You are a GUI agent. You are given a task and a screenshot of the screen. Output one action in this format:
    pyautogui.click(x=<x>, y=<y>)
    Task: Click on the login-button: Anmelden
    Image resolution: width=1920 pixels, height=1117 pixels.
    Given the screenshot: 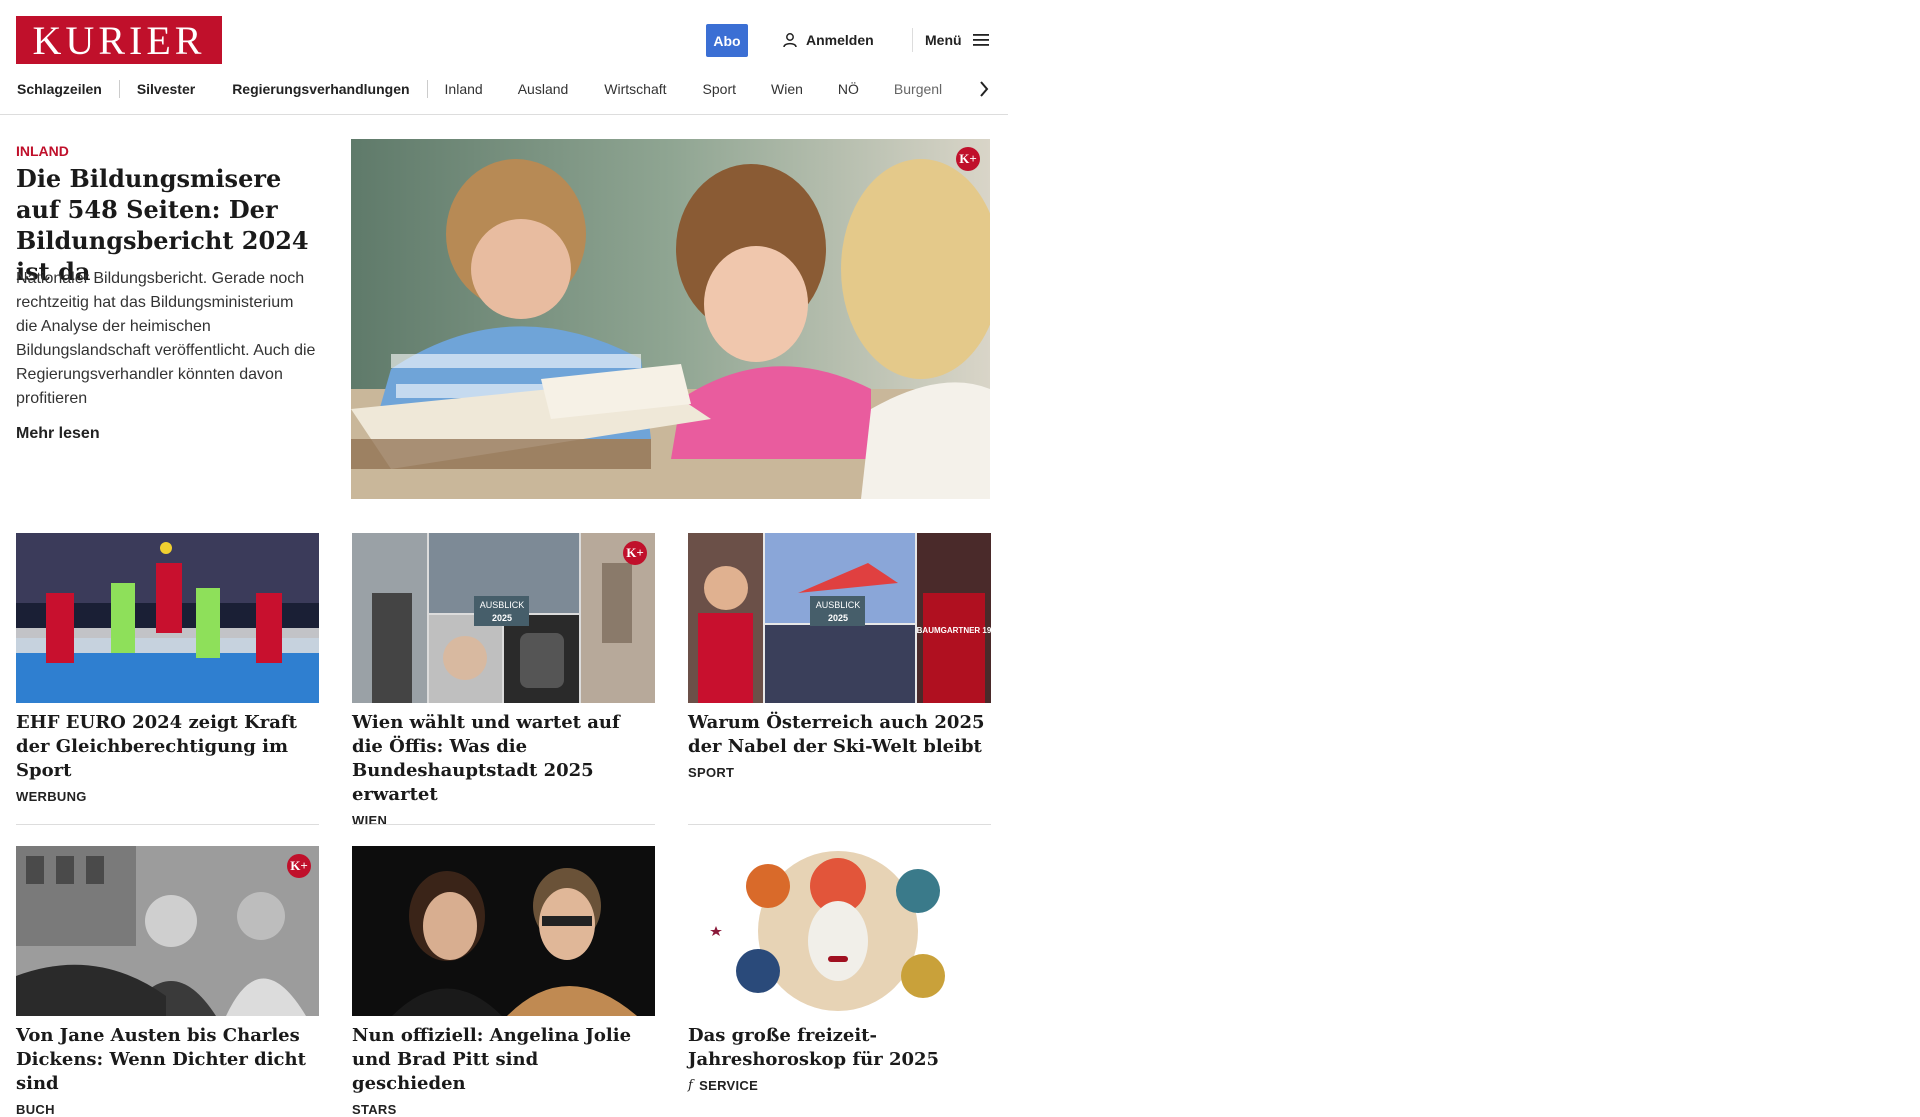 What is the action you would take?
    pyautogui.click(x=828, y=40)
    